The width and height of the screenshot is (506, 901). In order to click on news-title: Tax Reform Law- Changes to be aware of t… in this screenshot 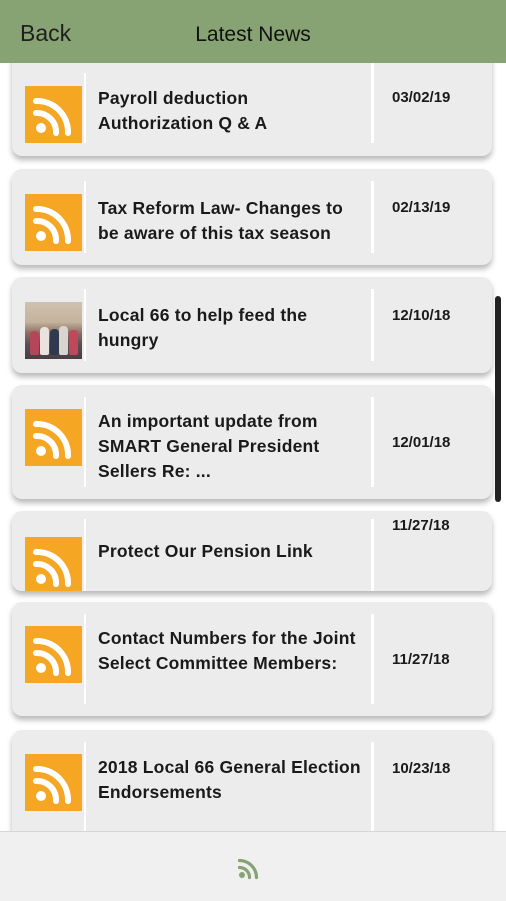, I will do `click(221, 220)`.